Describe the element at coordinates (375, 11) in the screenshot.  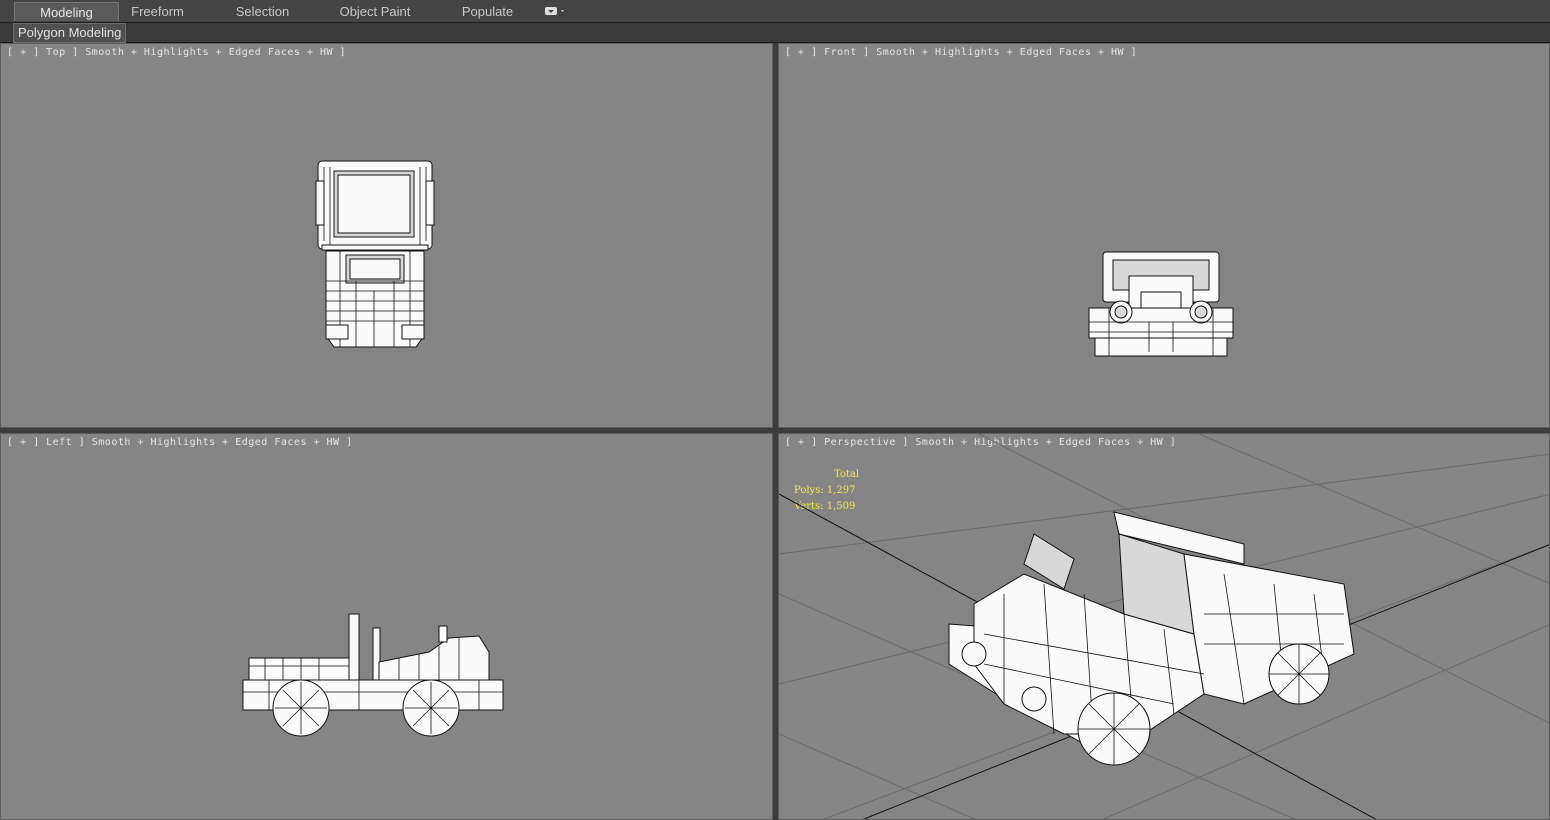
I see `tab-object-paint: Object Paint` at that location.